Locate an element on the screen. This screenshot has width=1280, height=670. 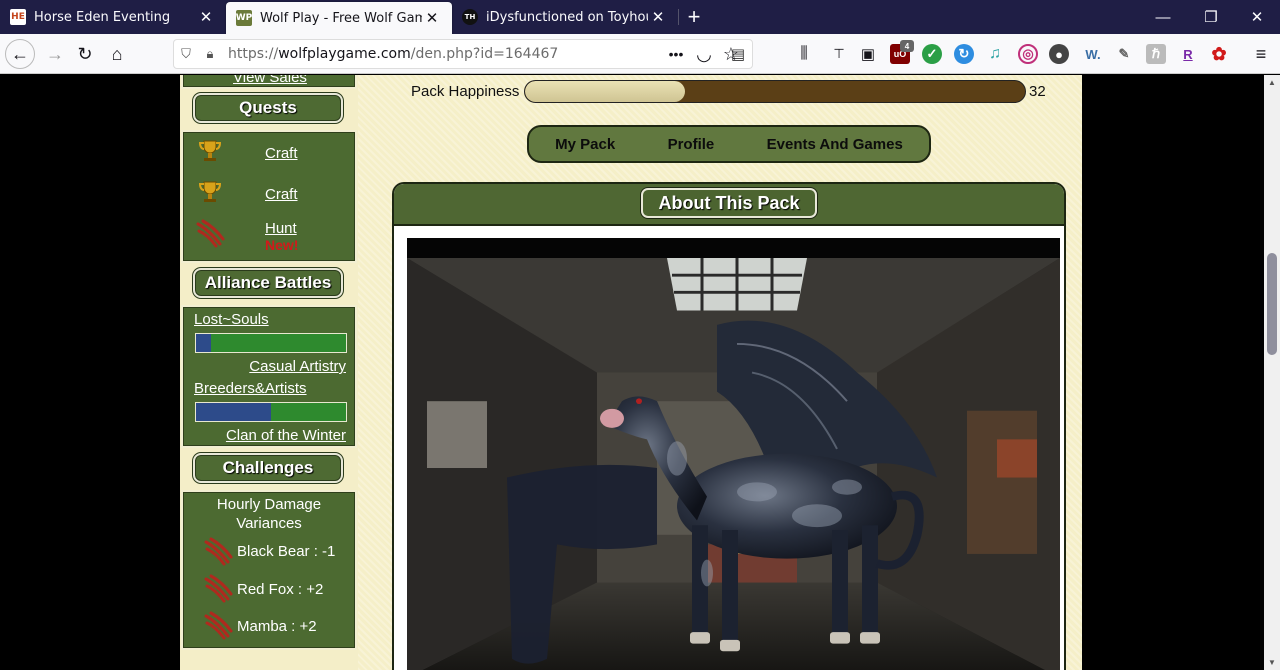
tab-toyhouse: TH iDysfunctioned on Toyhouse ✕ is located at coordinates (565, 17).